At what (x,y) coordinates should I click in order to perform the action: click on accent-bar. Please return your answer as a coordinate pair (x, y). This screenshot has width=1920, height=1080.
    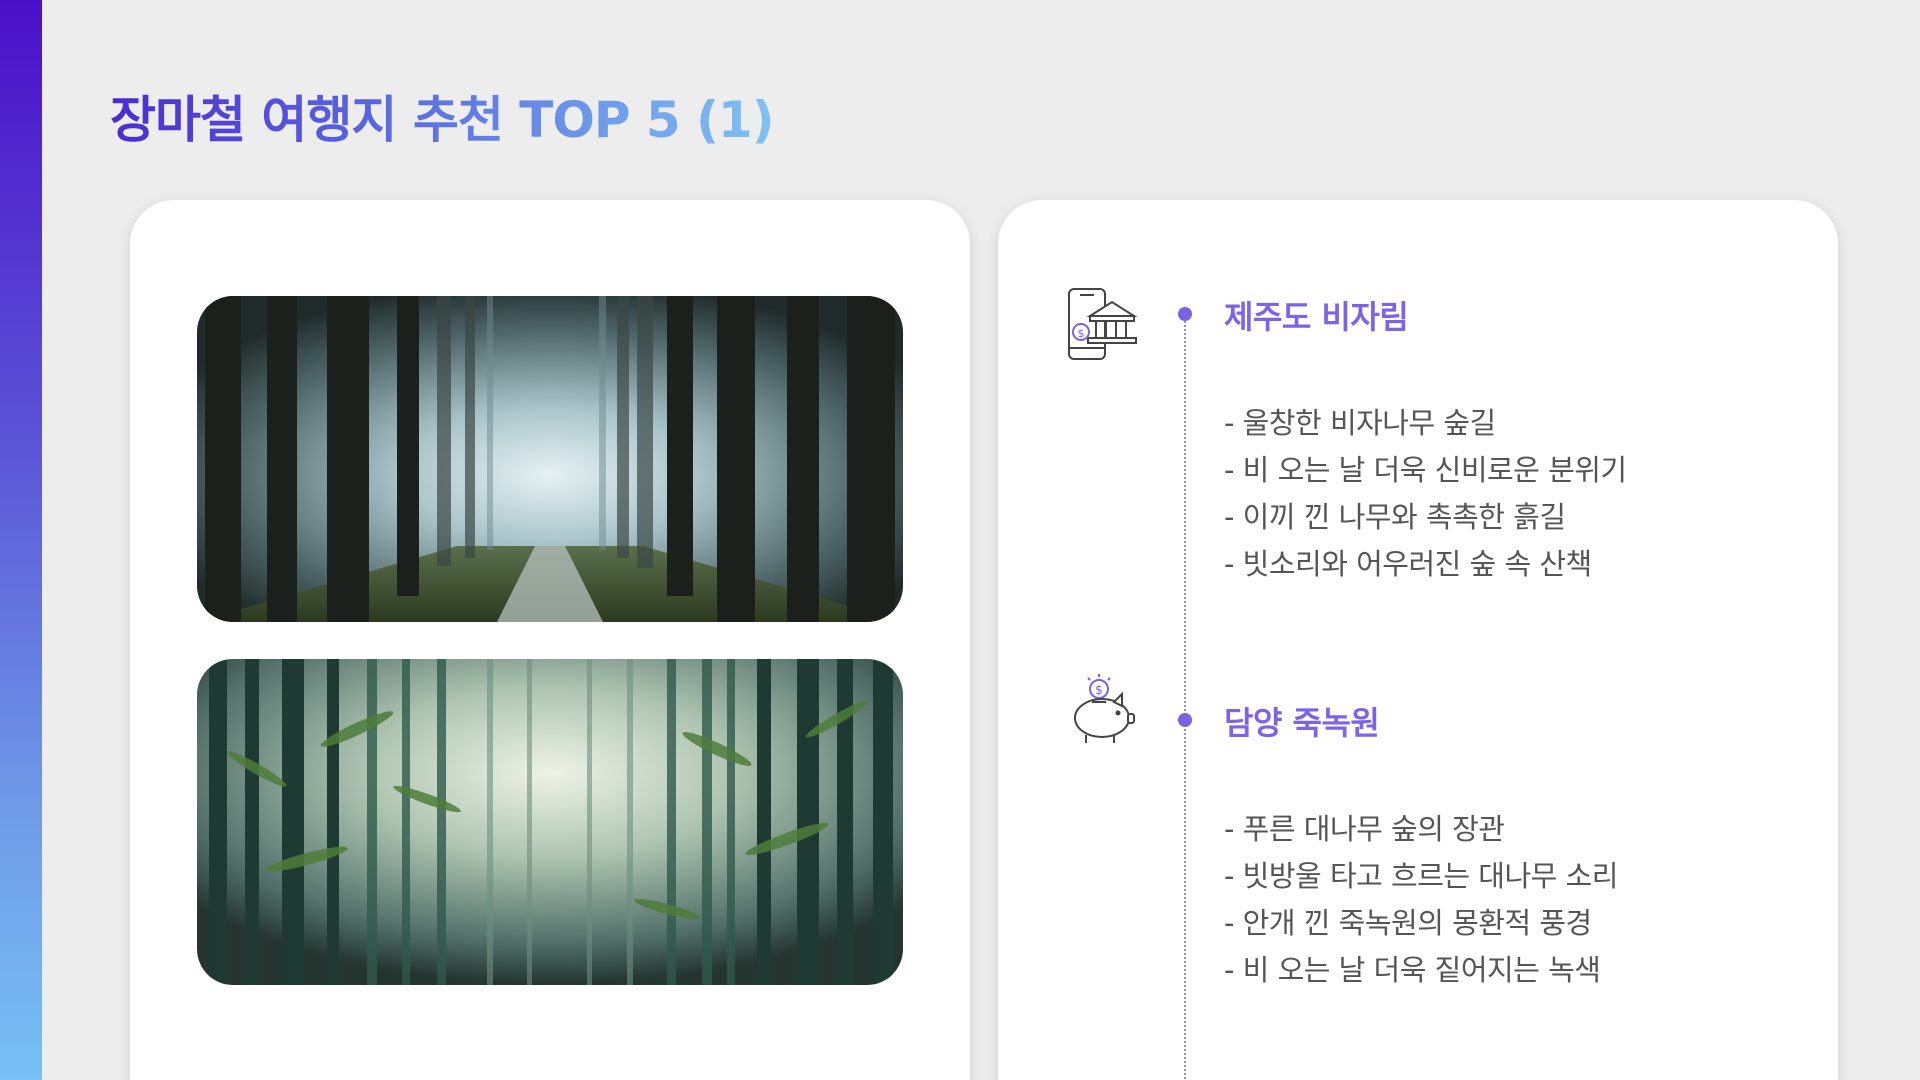
    Looking at the image, I should click on (21, 540).